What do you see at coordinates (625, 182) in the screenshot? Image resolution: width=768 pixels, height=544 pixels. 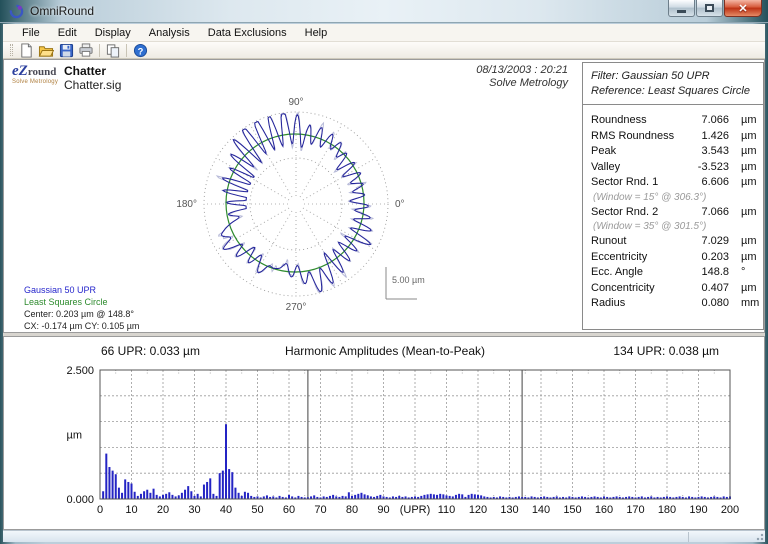 I see `result-label: Sector Rnd. 1` at bounding box center [625, 182].